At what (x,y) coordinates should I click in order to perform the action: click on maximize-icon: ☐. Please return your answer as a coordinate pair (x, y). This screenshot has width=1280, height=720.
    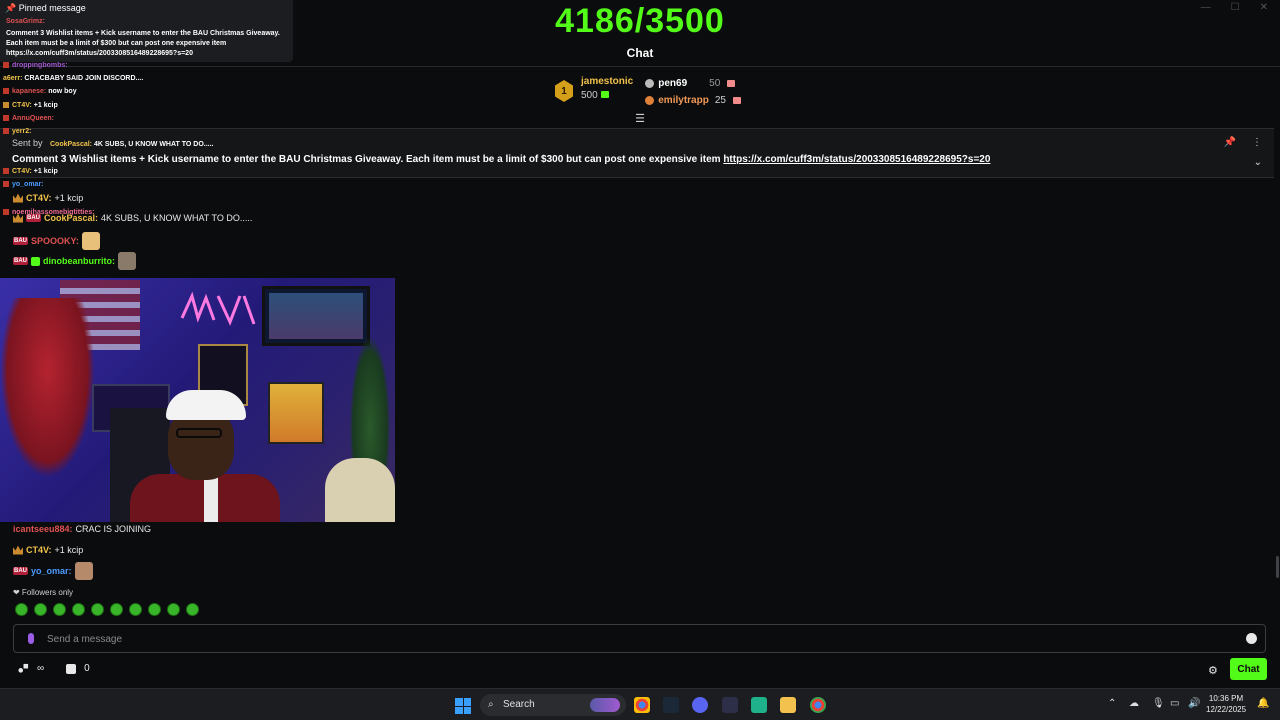
    Looking at the image, I should click on (1235, 7).